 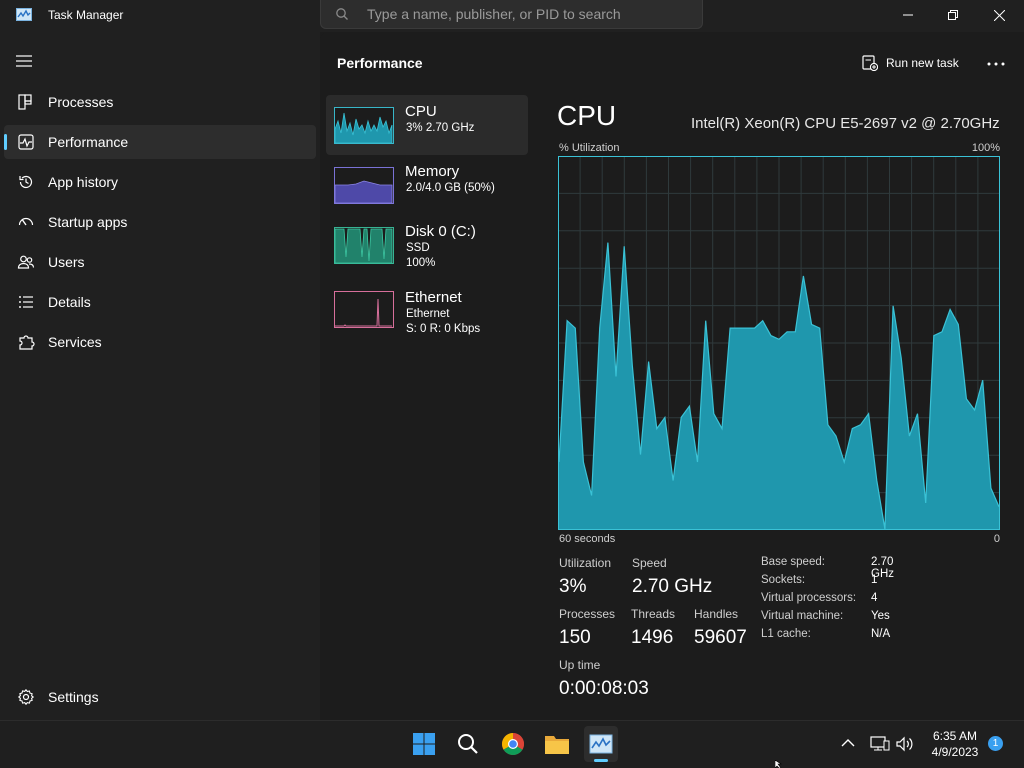 What do you see at coordinates (428, 314) in the screenshot?
I see `perf-item-detail: Ethernet` at bounding box center [428, 314].